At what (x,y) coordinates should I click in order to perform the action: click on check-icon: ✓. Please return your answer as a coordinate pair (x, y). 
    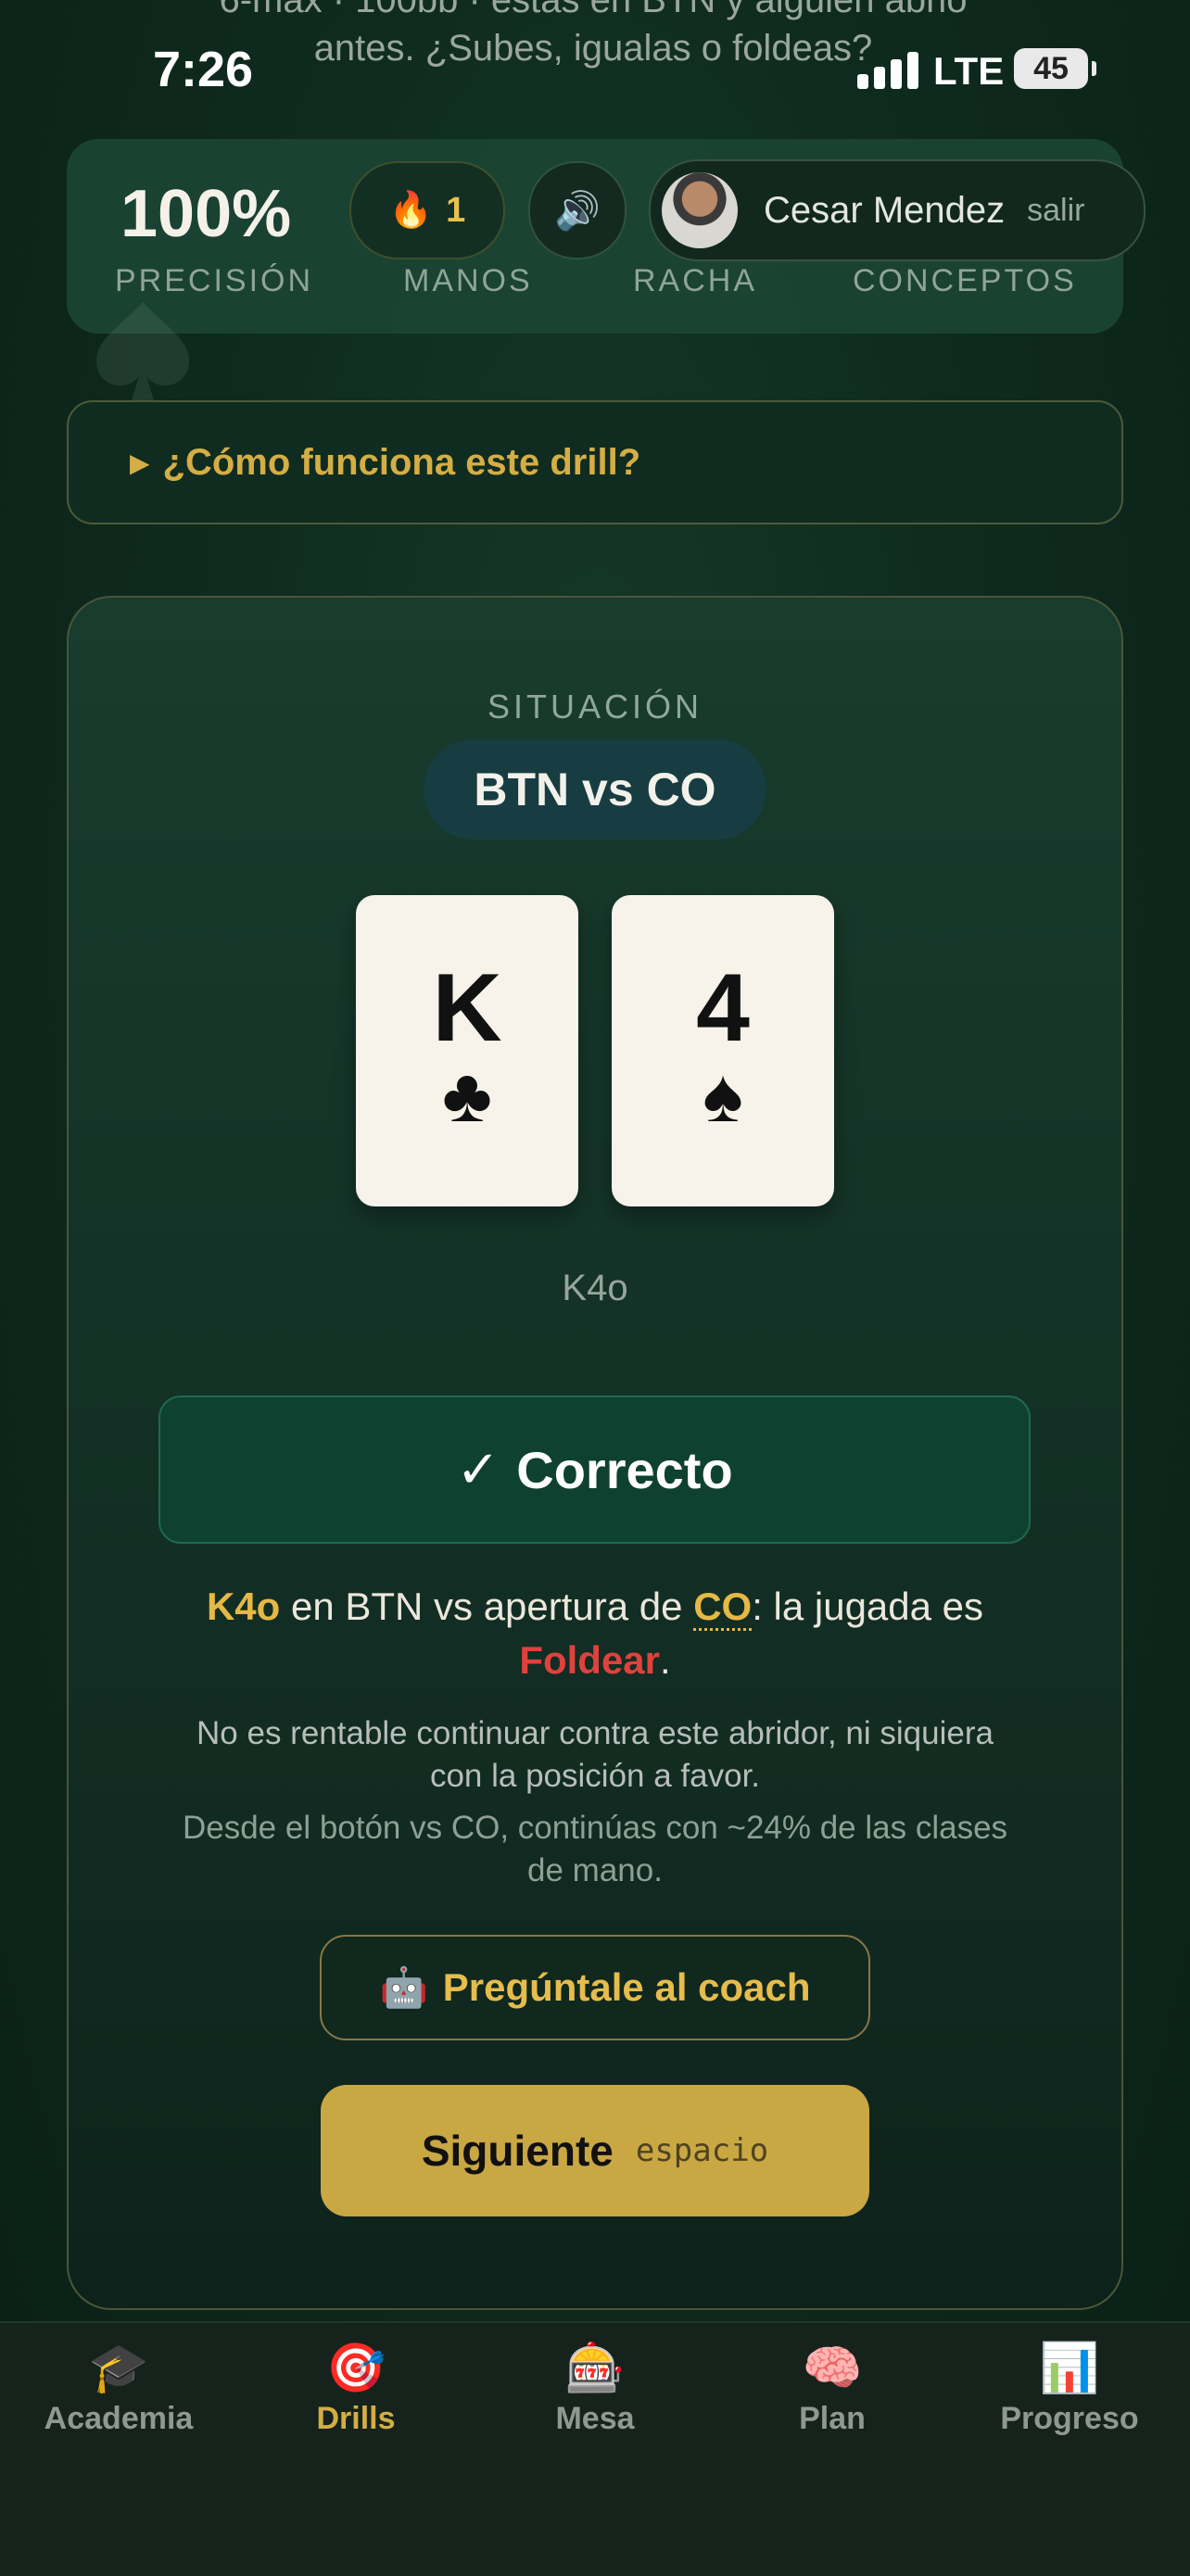
    Looking at the image, I should click on (478, 1469).